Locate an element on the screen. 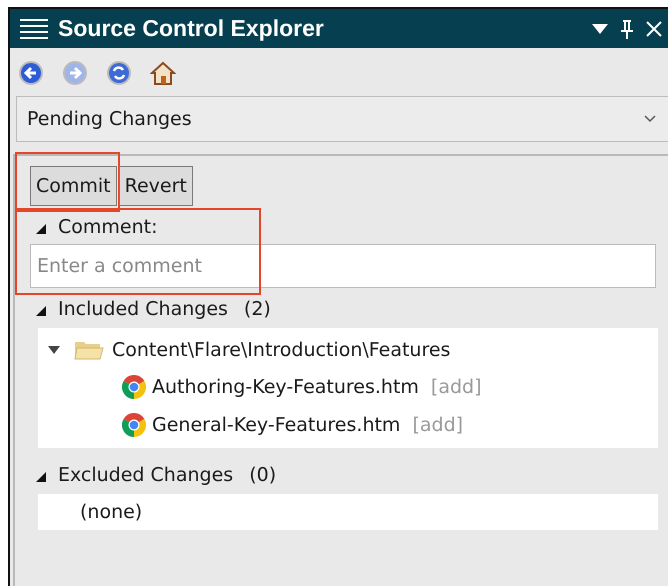  file-name: Authoring-Key-Features.htm is located at coordinates (285, 387).